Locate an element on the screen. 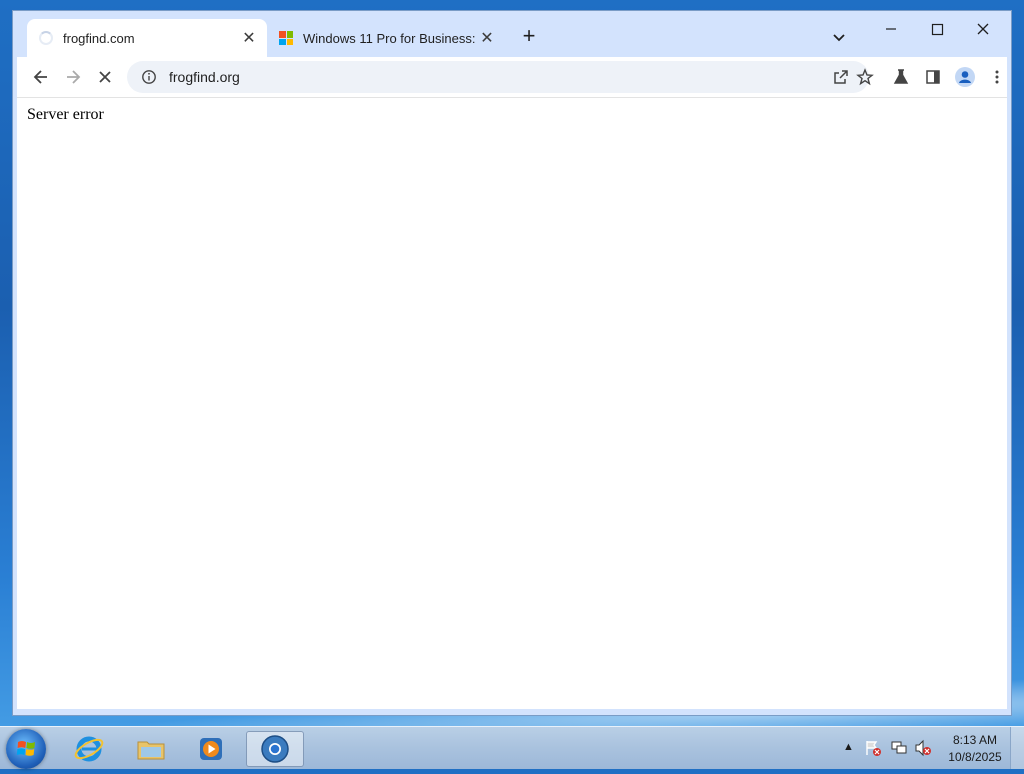  file-explorer-taskbar-button is located at coordinates (151, 749).